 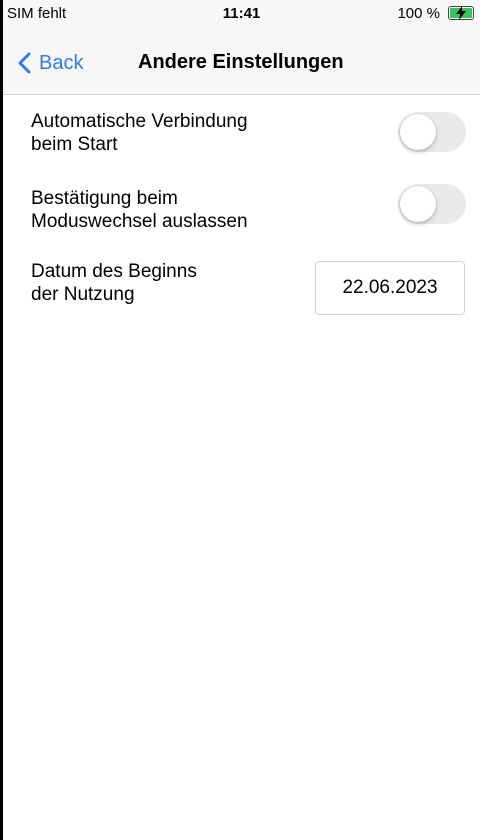 I want to click on auto-connect-label: Automatische Verbindung beim Start, so click(x=181, y=133).